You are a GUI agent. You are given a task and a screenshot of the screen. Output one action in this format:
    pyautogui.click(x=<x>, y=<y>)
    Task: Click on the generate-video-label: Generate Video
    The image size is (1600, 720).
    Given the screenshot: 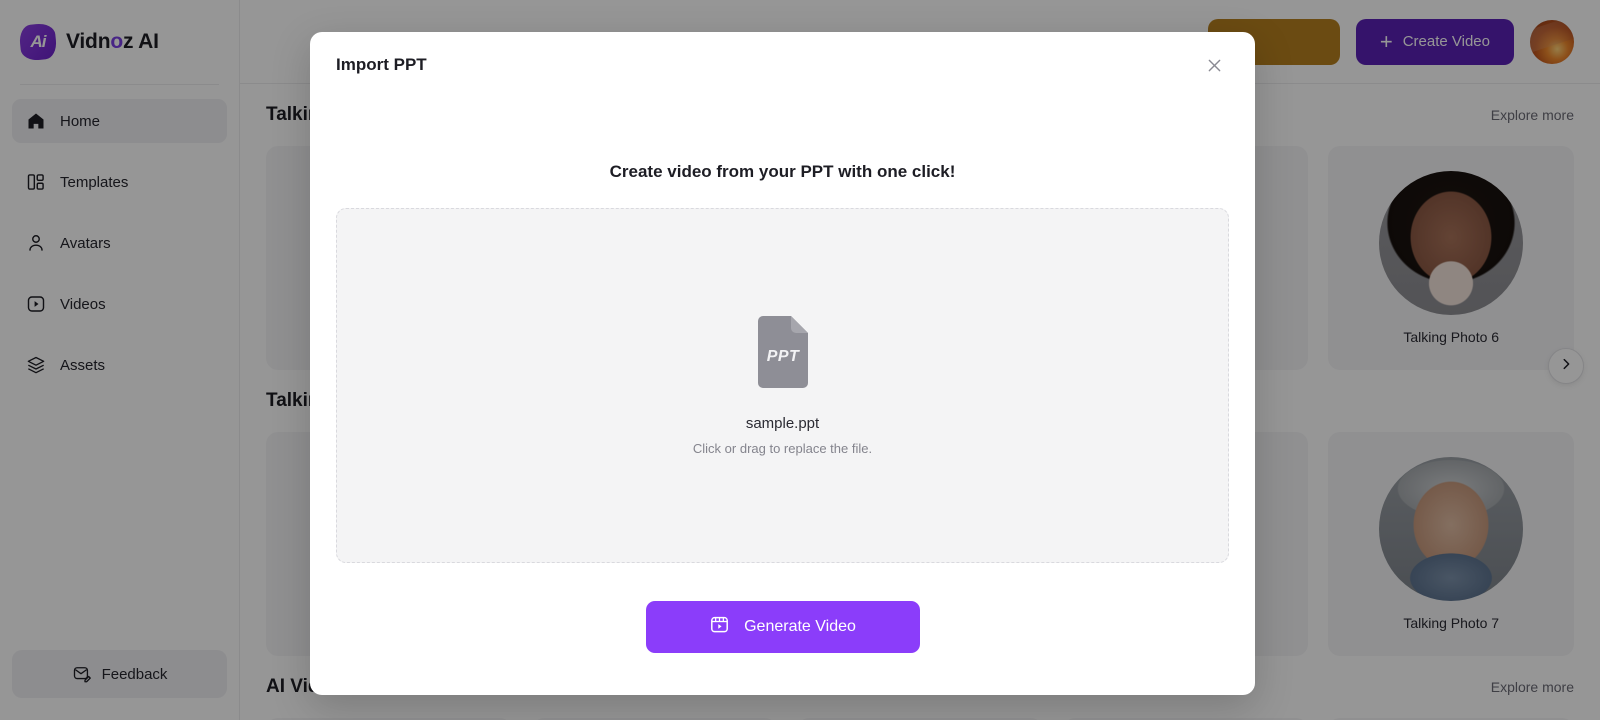 What is the action you would take?
    pyautogui.click(x=800, y=626)
    